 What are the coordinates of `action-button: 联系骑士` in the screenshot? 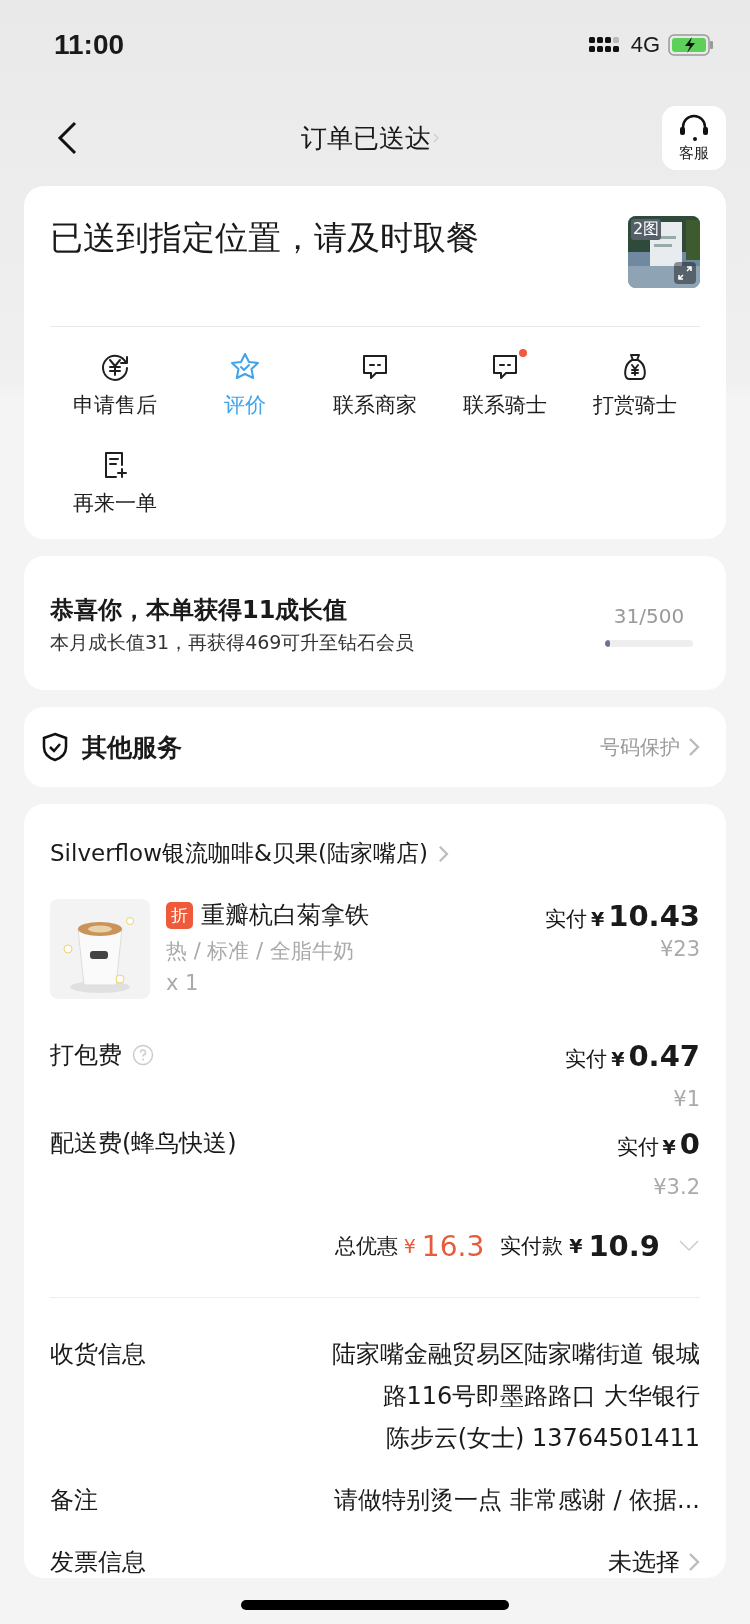 It's located at (505, 385).